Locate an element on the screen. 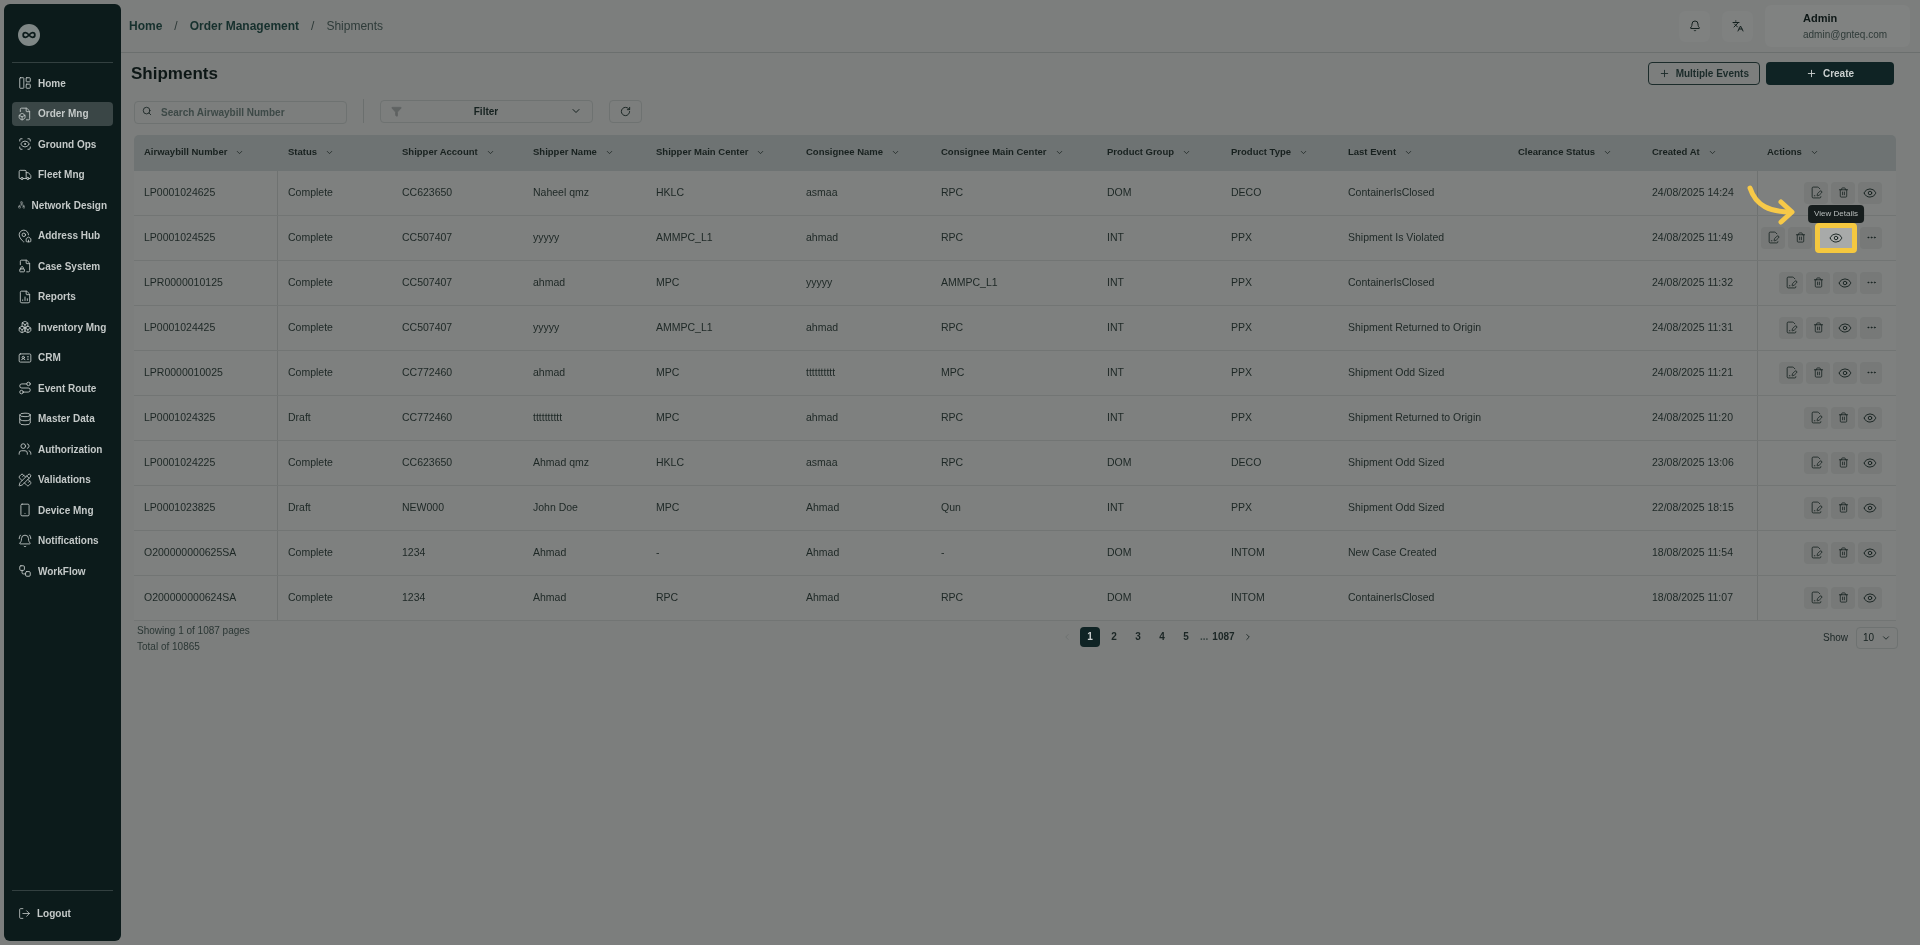  page-button: 5 is located at coordinates (1186, 636).